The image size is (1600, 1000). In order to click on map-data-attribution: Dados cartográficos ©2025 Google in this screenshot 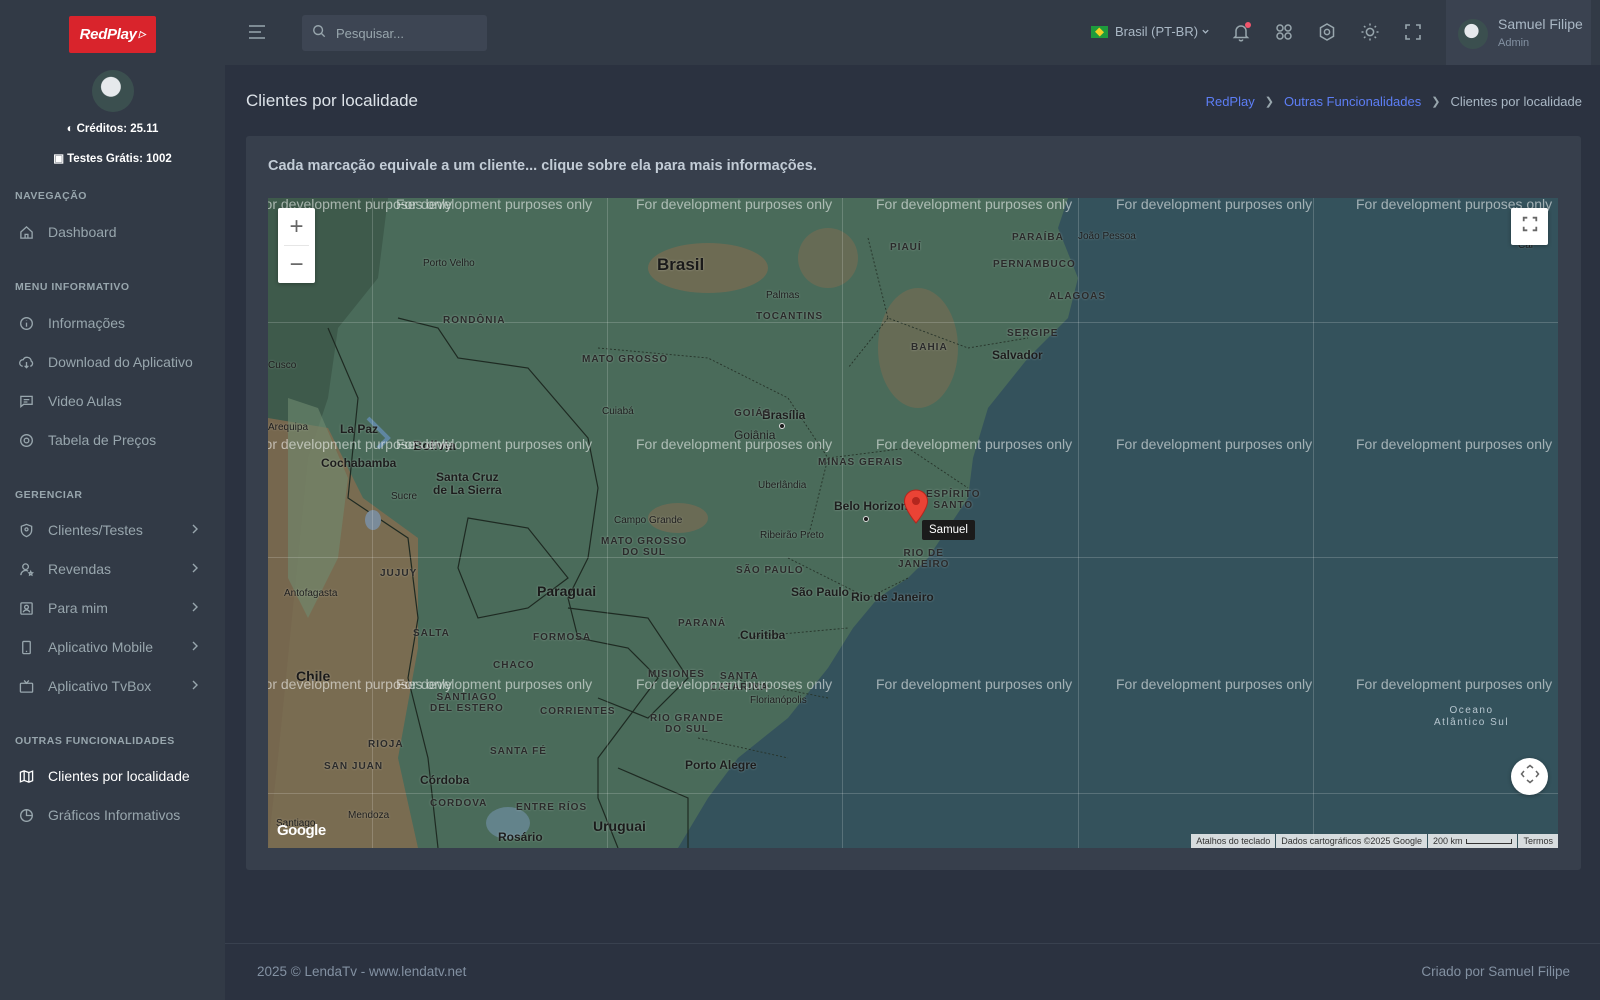, I will do `click(1351, 841)`.